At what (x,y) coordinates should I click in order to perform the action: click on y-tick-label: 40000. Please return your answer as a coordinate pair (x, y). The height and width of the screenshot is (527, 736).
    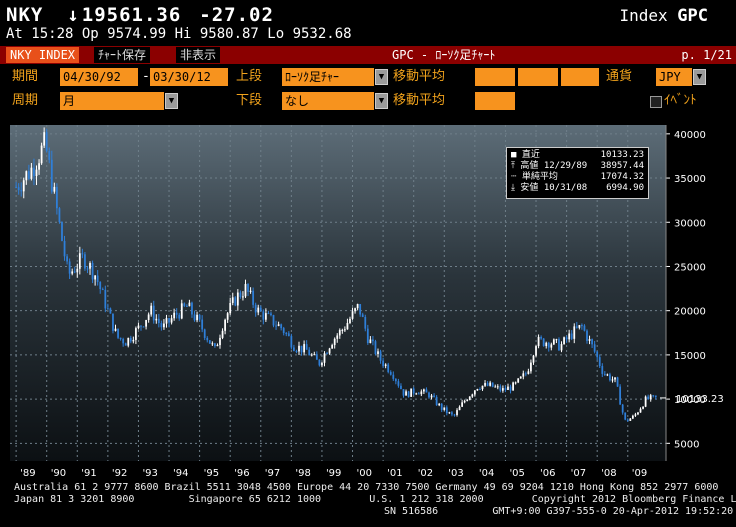
    Looking at the image, I should click on (690, 135).